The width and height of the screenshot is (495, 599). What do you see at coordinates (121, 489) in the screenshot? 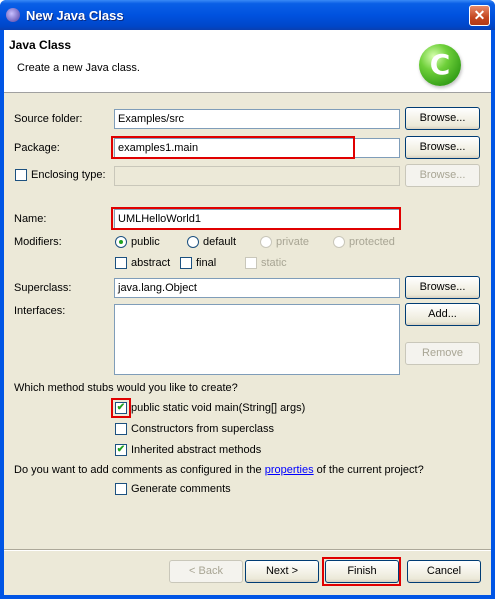
I see `generate-comments-checkbox` at bounding box center [121, 489].